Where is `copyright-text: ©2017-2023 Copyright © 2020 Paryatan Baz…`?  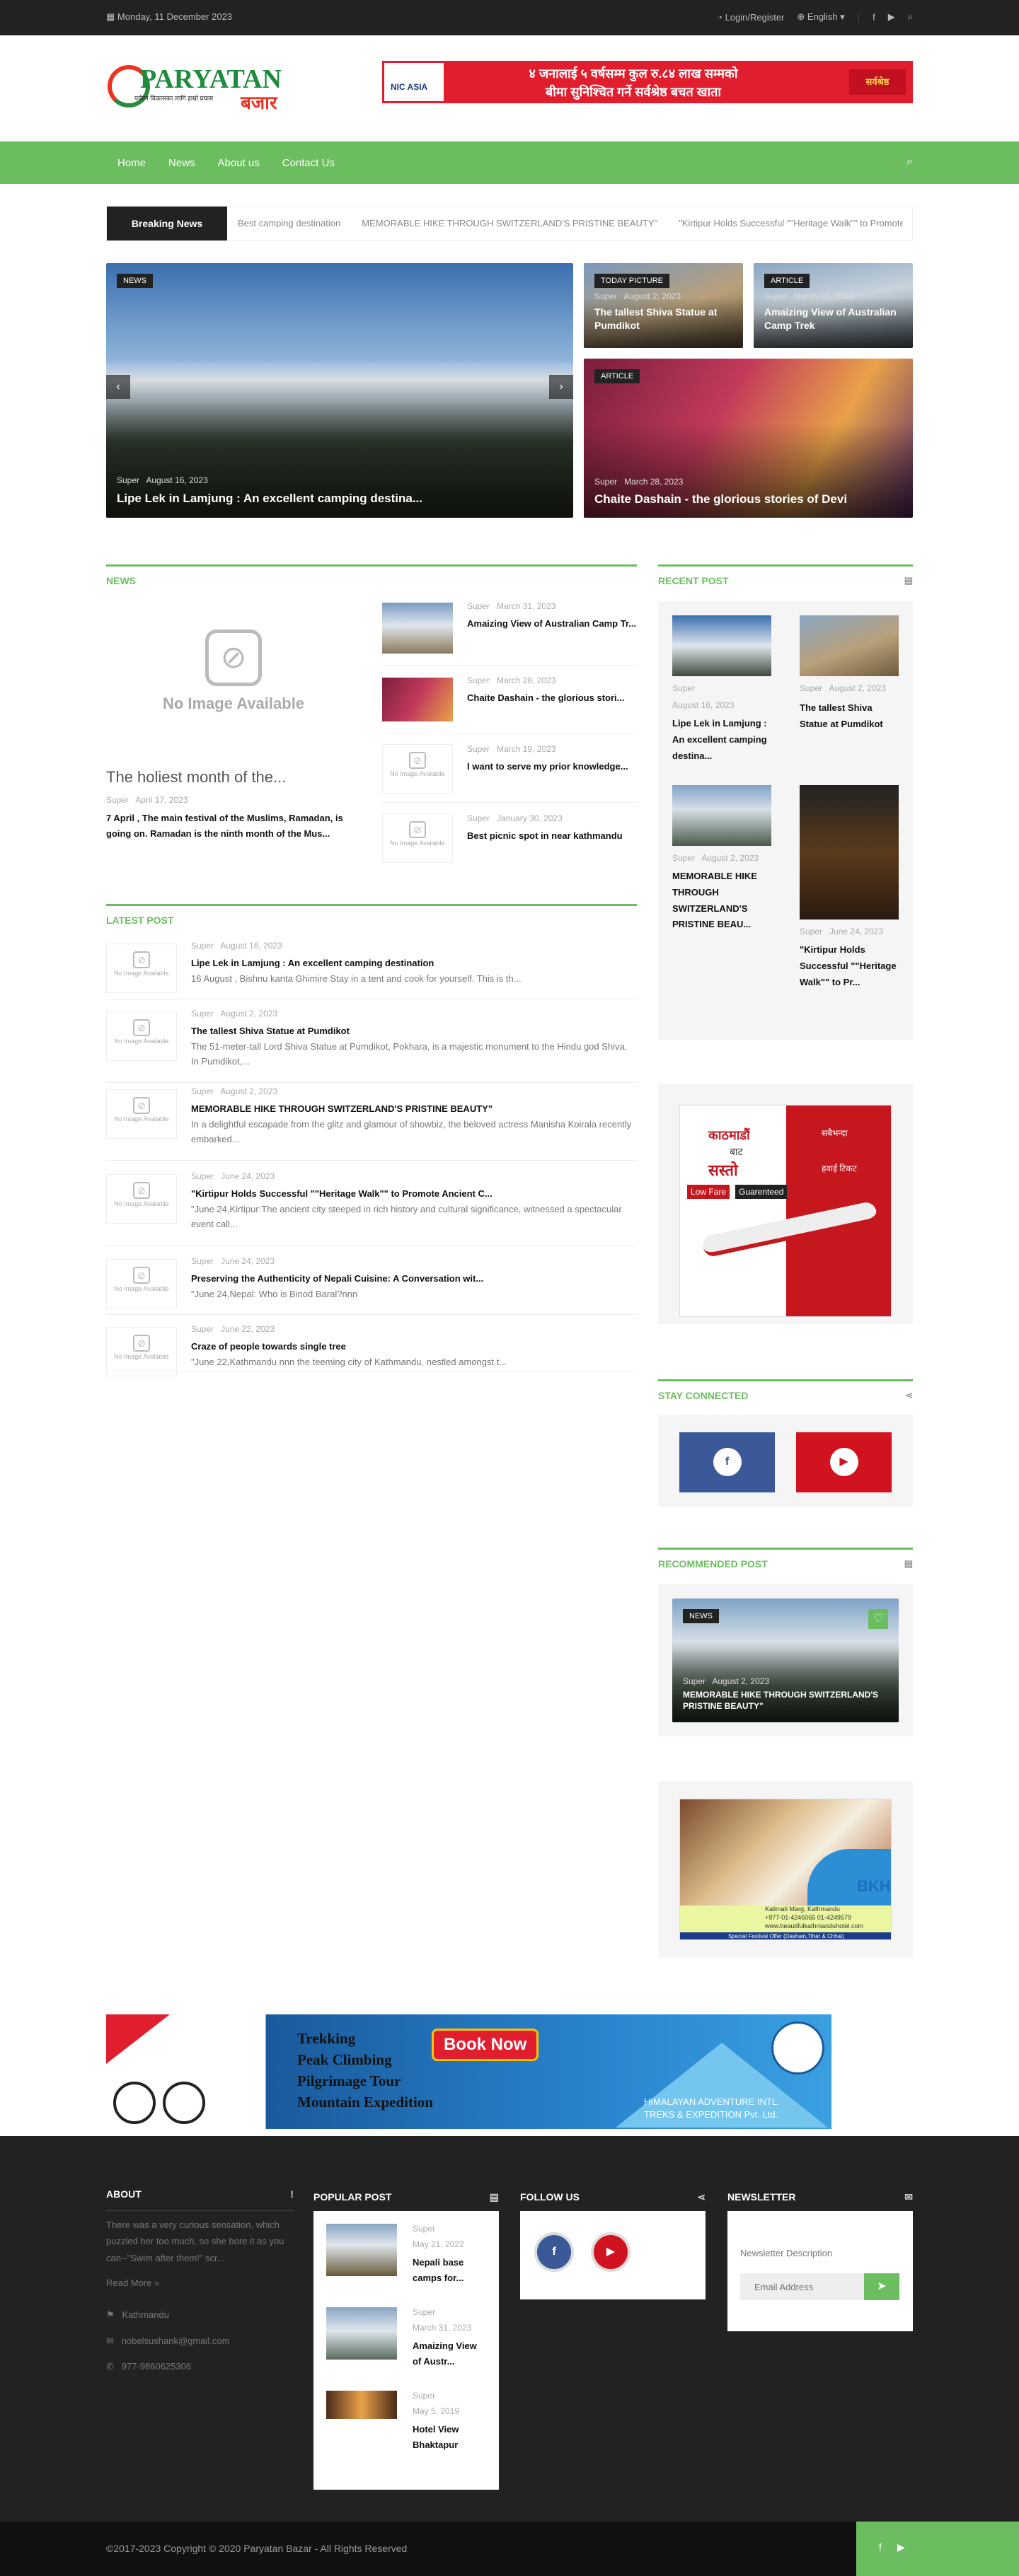 copyright-text: ©2017-2023 Copyright © 2020 Paryatan Baz… is located at coordinates (257, 2548).